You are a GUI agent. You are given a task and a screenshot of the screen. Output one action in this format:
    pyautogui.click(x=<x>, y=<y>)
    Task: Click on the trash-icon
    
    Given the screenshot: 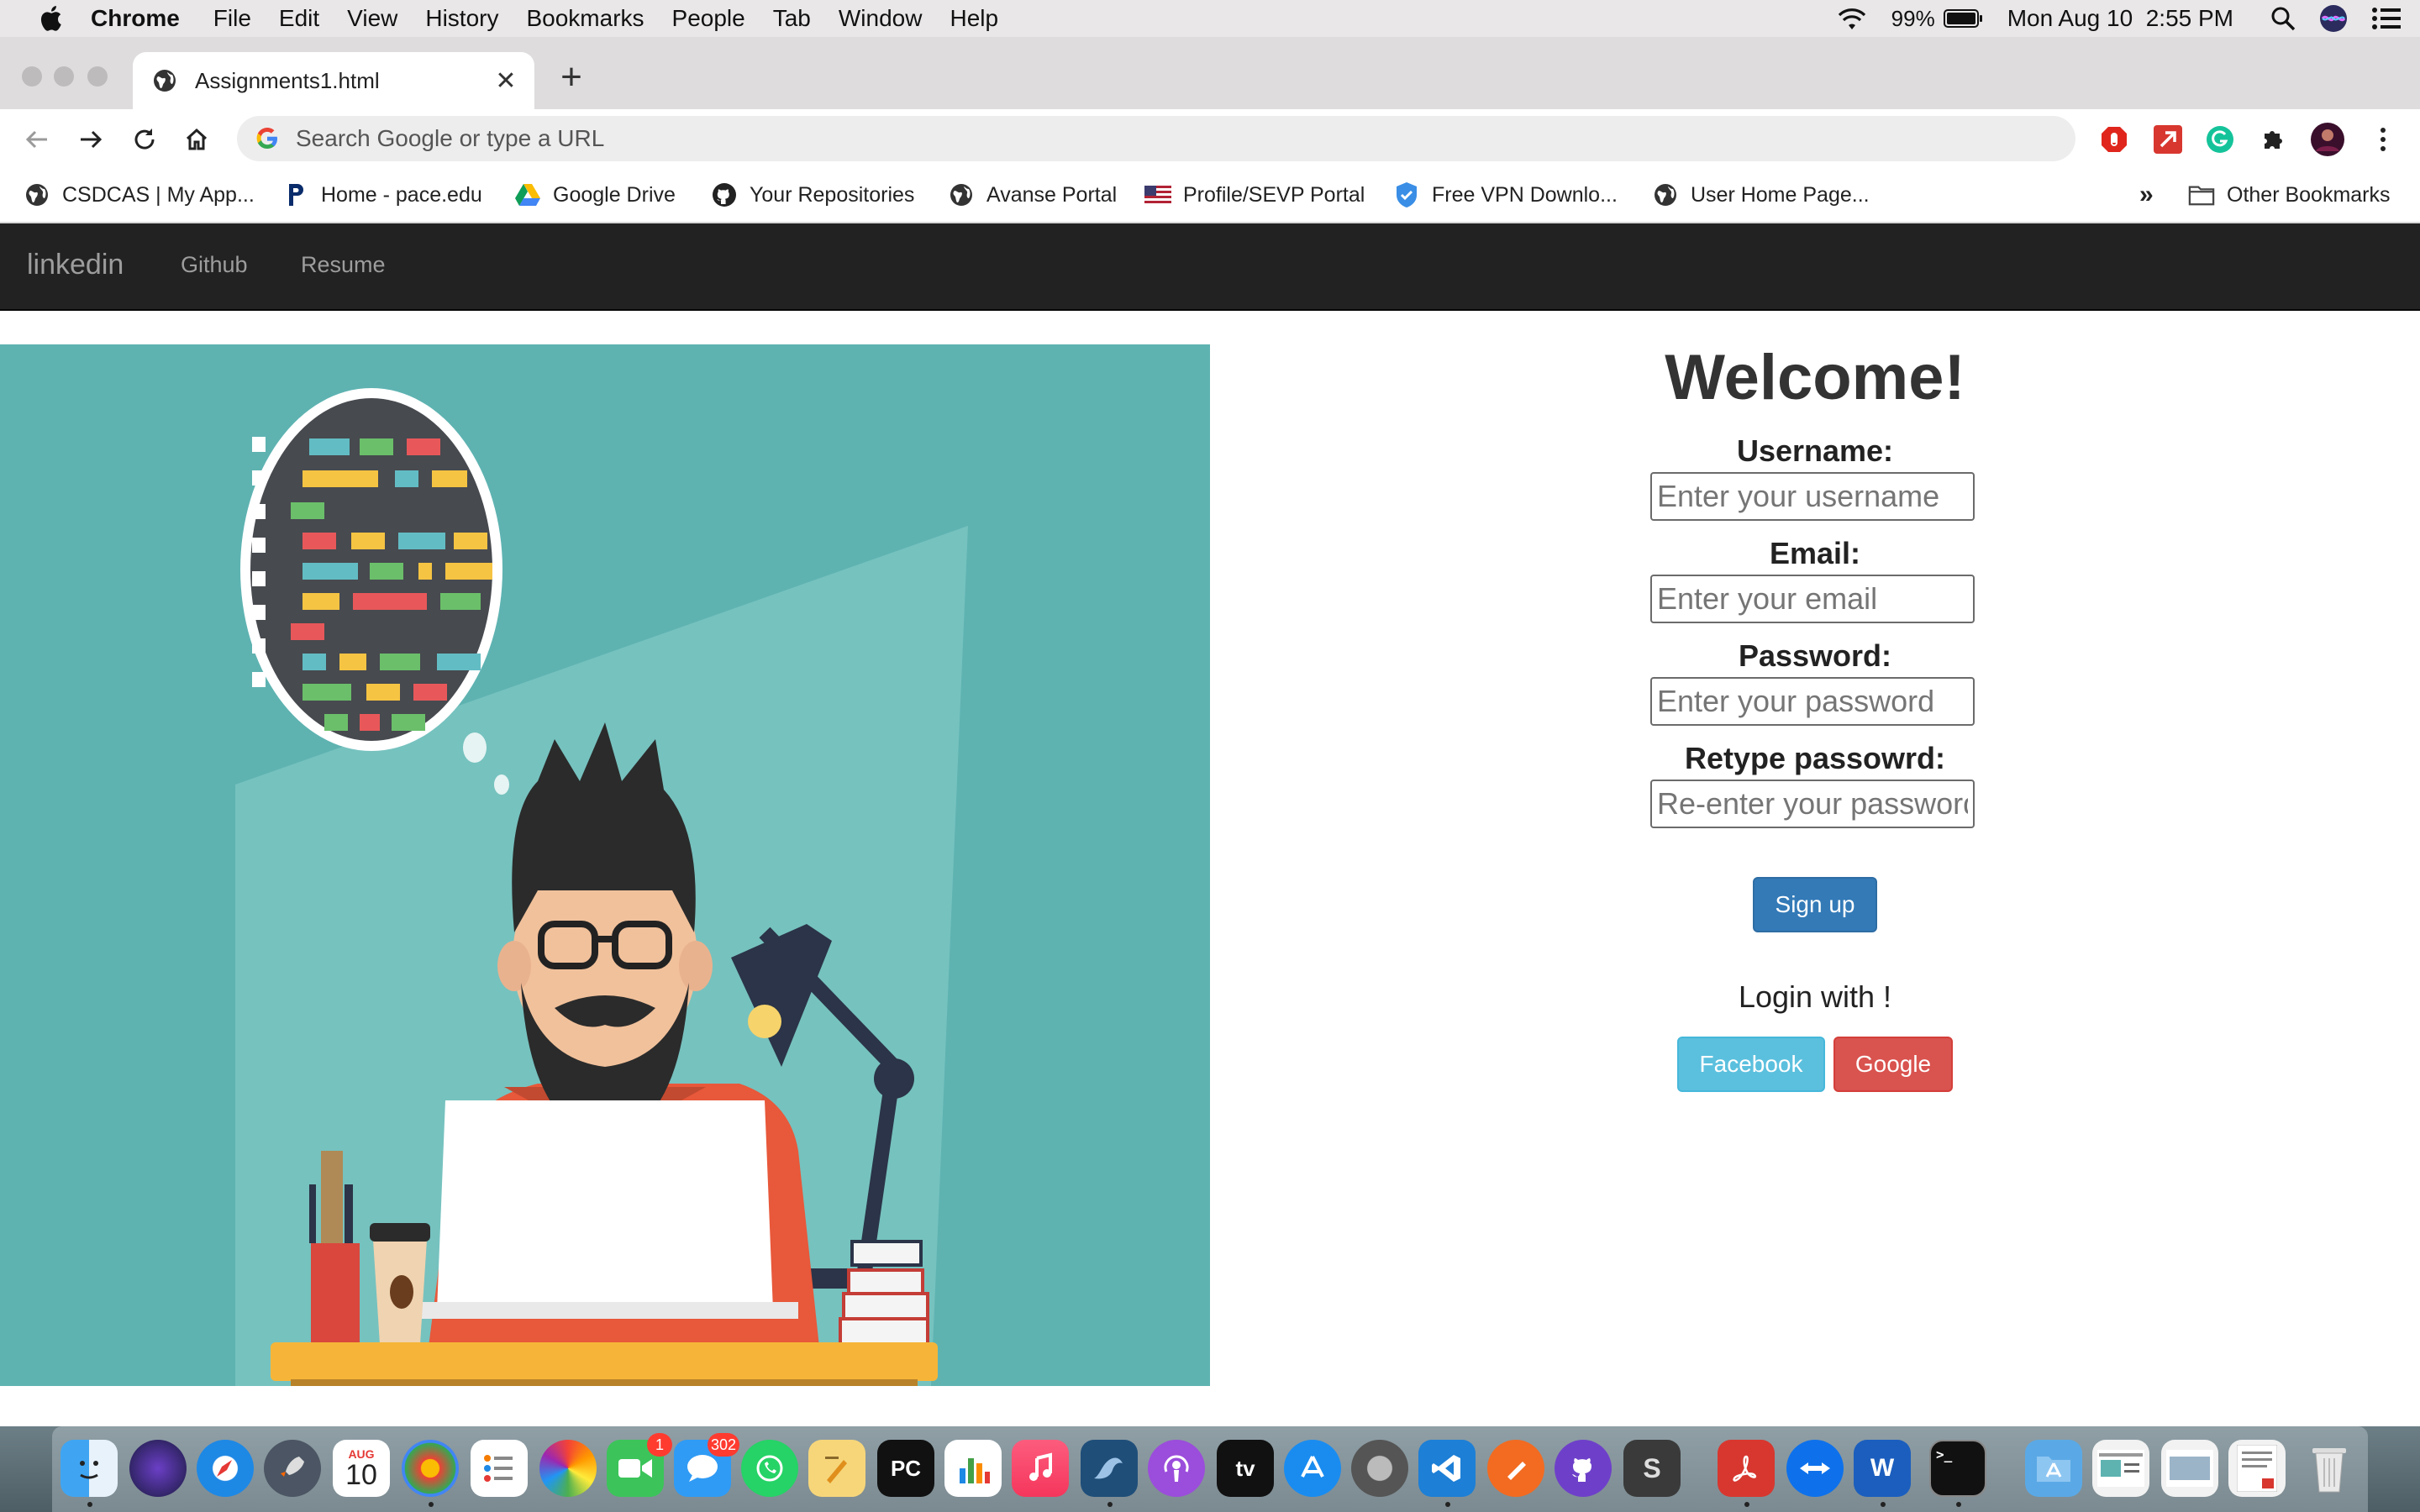 What is the action you would take?
    pyautogui.click(x=2329, y=1468)
    